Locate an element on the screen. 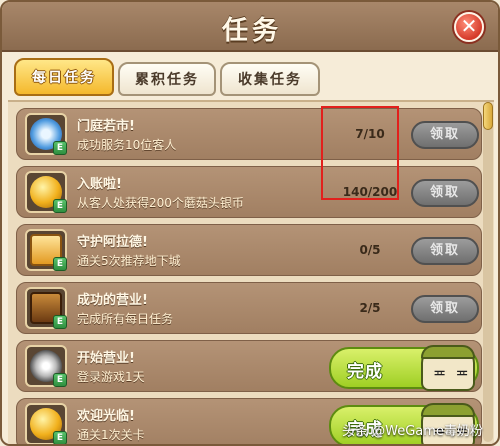 The height and width of the screenshot is (446, 500). tab-cumulative: 累积任务 is located at coordinates (167, 79).